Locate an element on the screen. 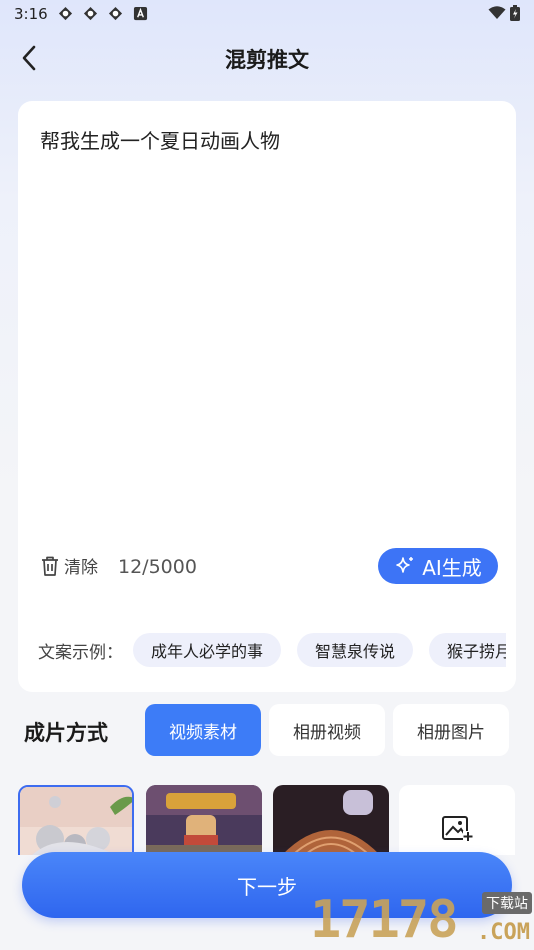 This screenshot has height=950, width=534. page-title: 混剪推文 is located at coordinates (267, 60).